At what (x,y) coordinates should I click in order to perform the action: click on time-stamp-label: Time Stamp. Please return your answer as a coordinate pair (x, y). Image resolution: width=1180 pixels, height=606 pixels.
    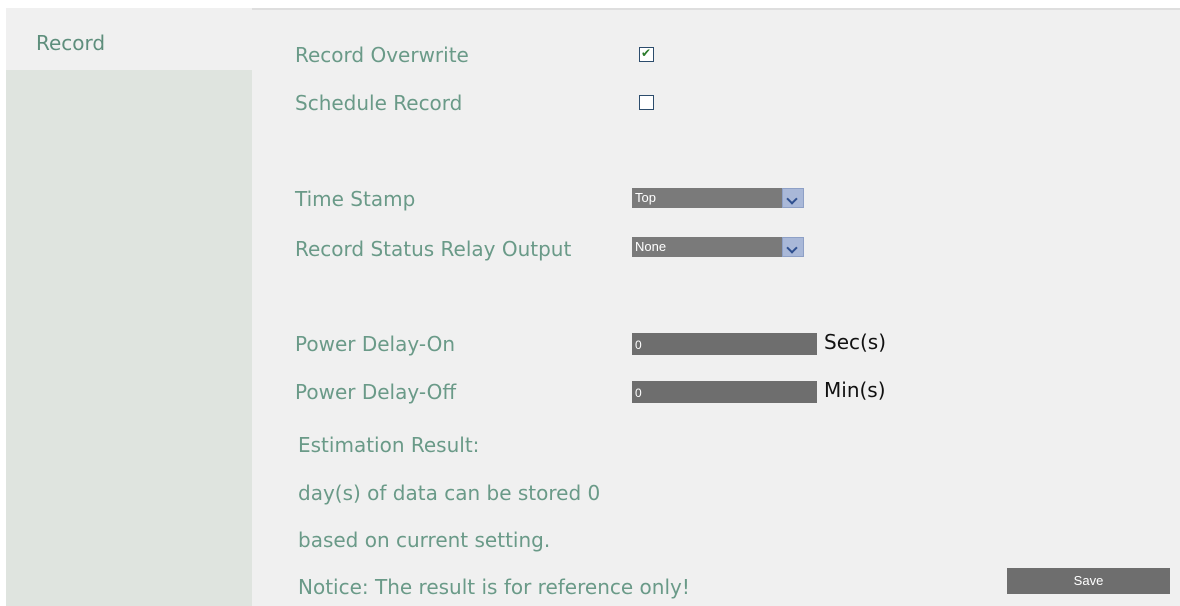
    Looking at the image, I should click on (355, 199).